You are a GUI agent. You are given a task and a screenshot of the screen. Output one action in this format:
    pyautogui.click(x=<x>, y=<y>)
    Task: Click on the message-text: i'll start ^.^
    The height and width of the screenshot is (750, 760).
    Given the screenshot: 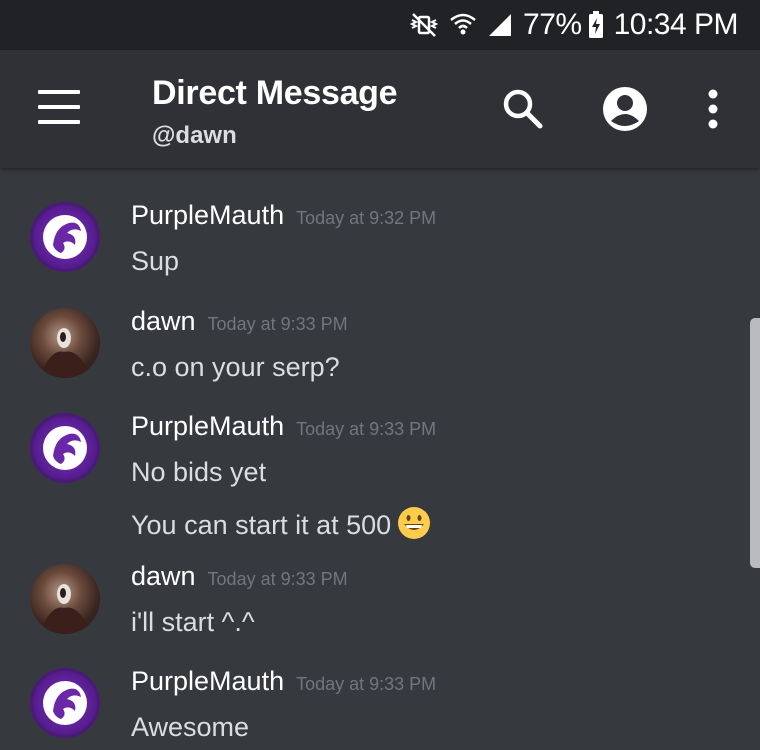 What is the action you would take?
    pyautogui.click(x=193, y=622)
    